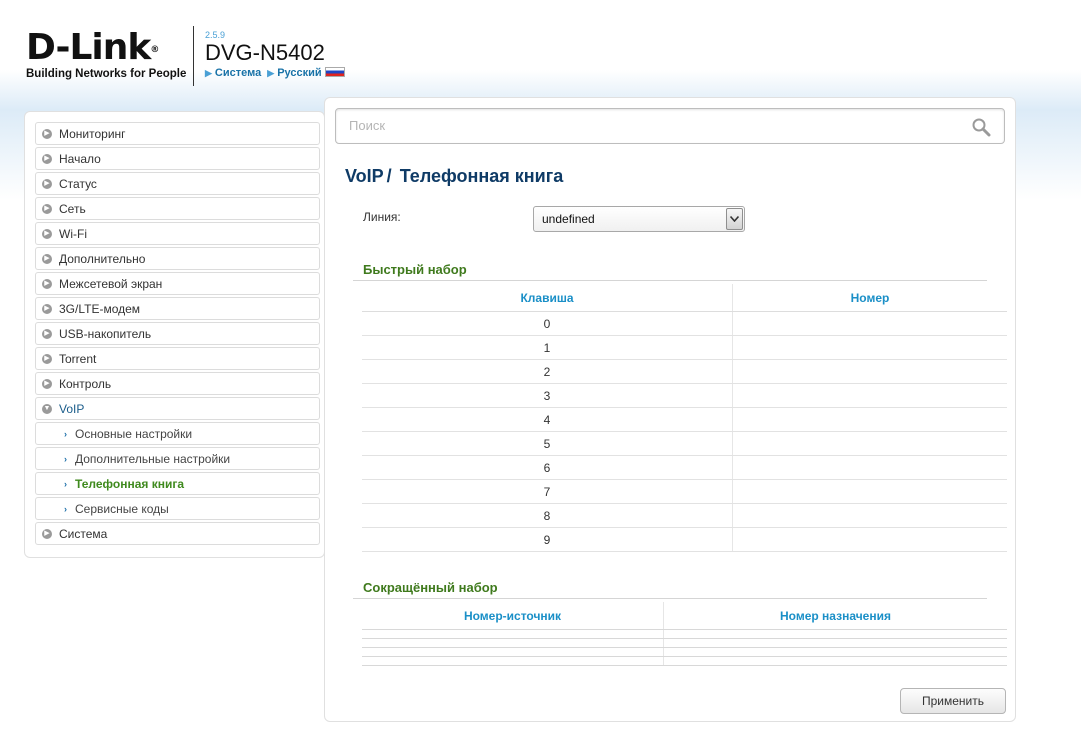 The width and height of the screenshot is (1081, 744). Describe the element at coordinates (364, 176) in the screenshot. I see `page-title-section: VoIP` at that location.